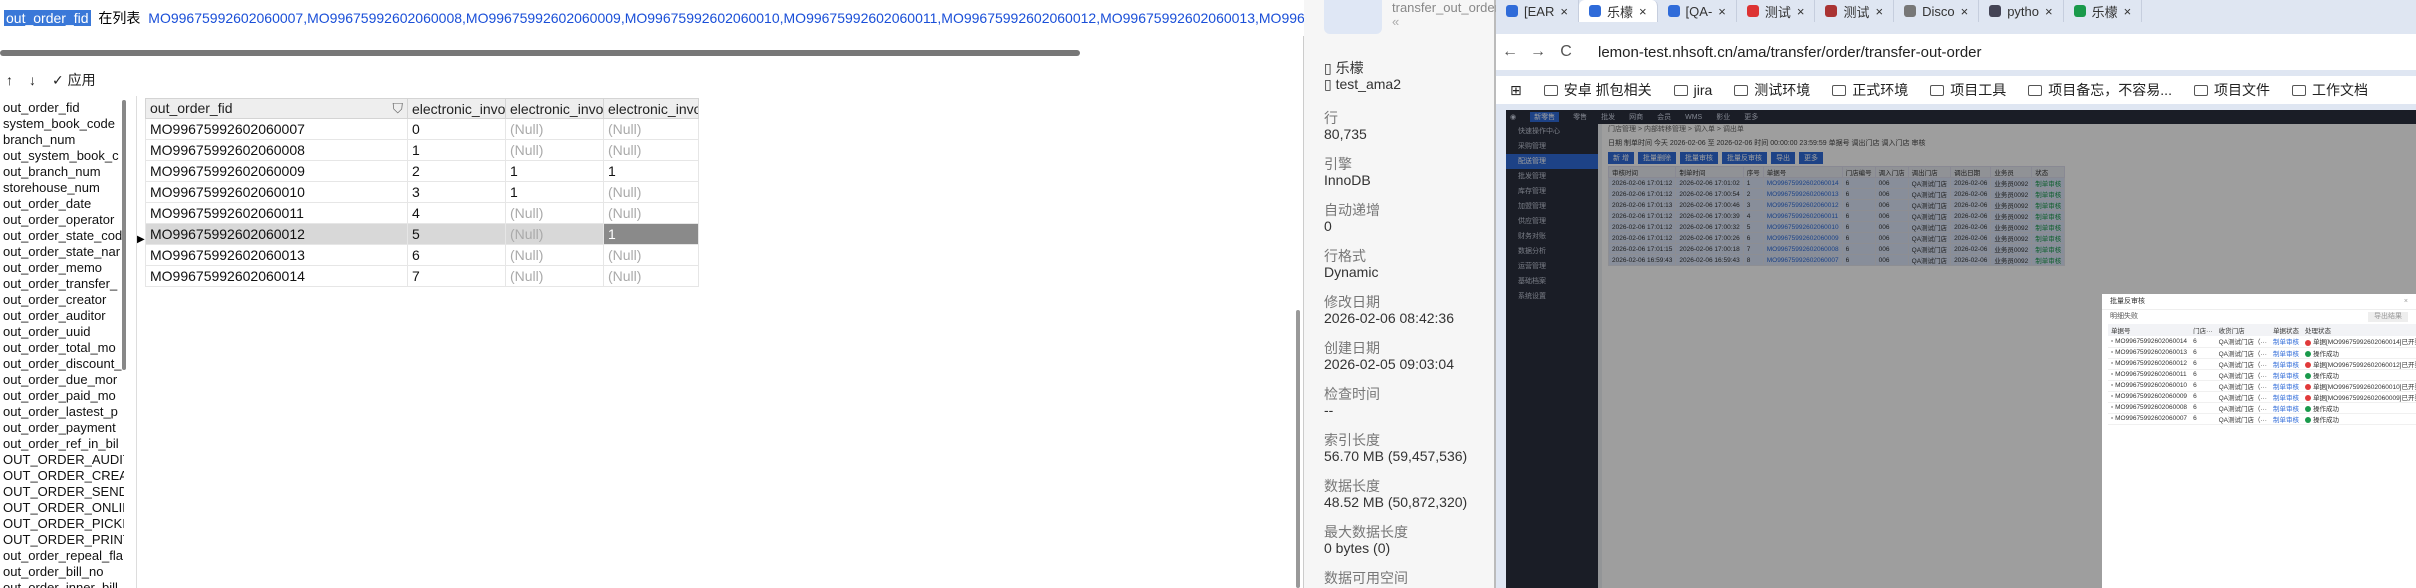  I want to click on field-list-item: out_order_bill_no, so click(62, 572).